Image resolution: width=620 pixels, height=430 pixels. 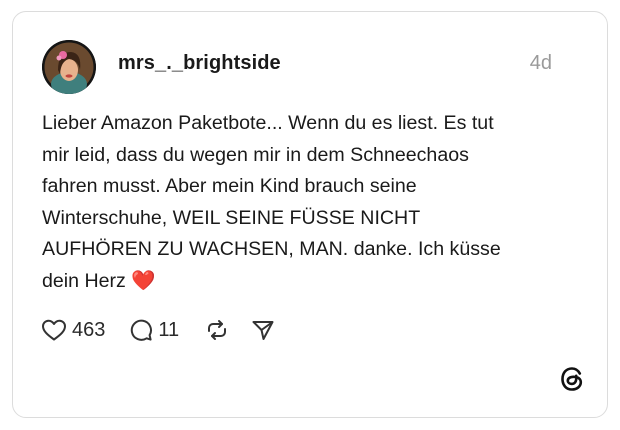 I want to click on post-timestamp: 4d, so click(x=540, y=63).